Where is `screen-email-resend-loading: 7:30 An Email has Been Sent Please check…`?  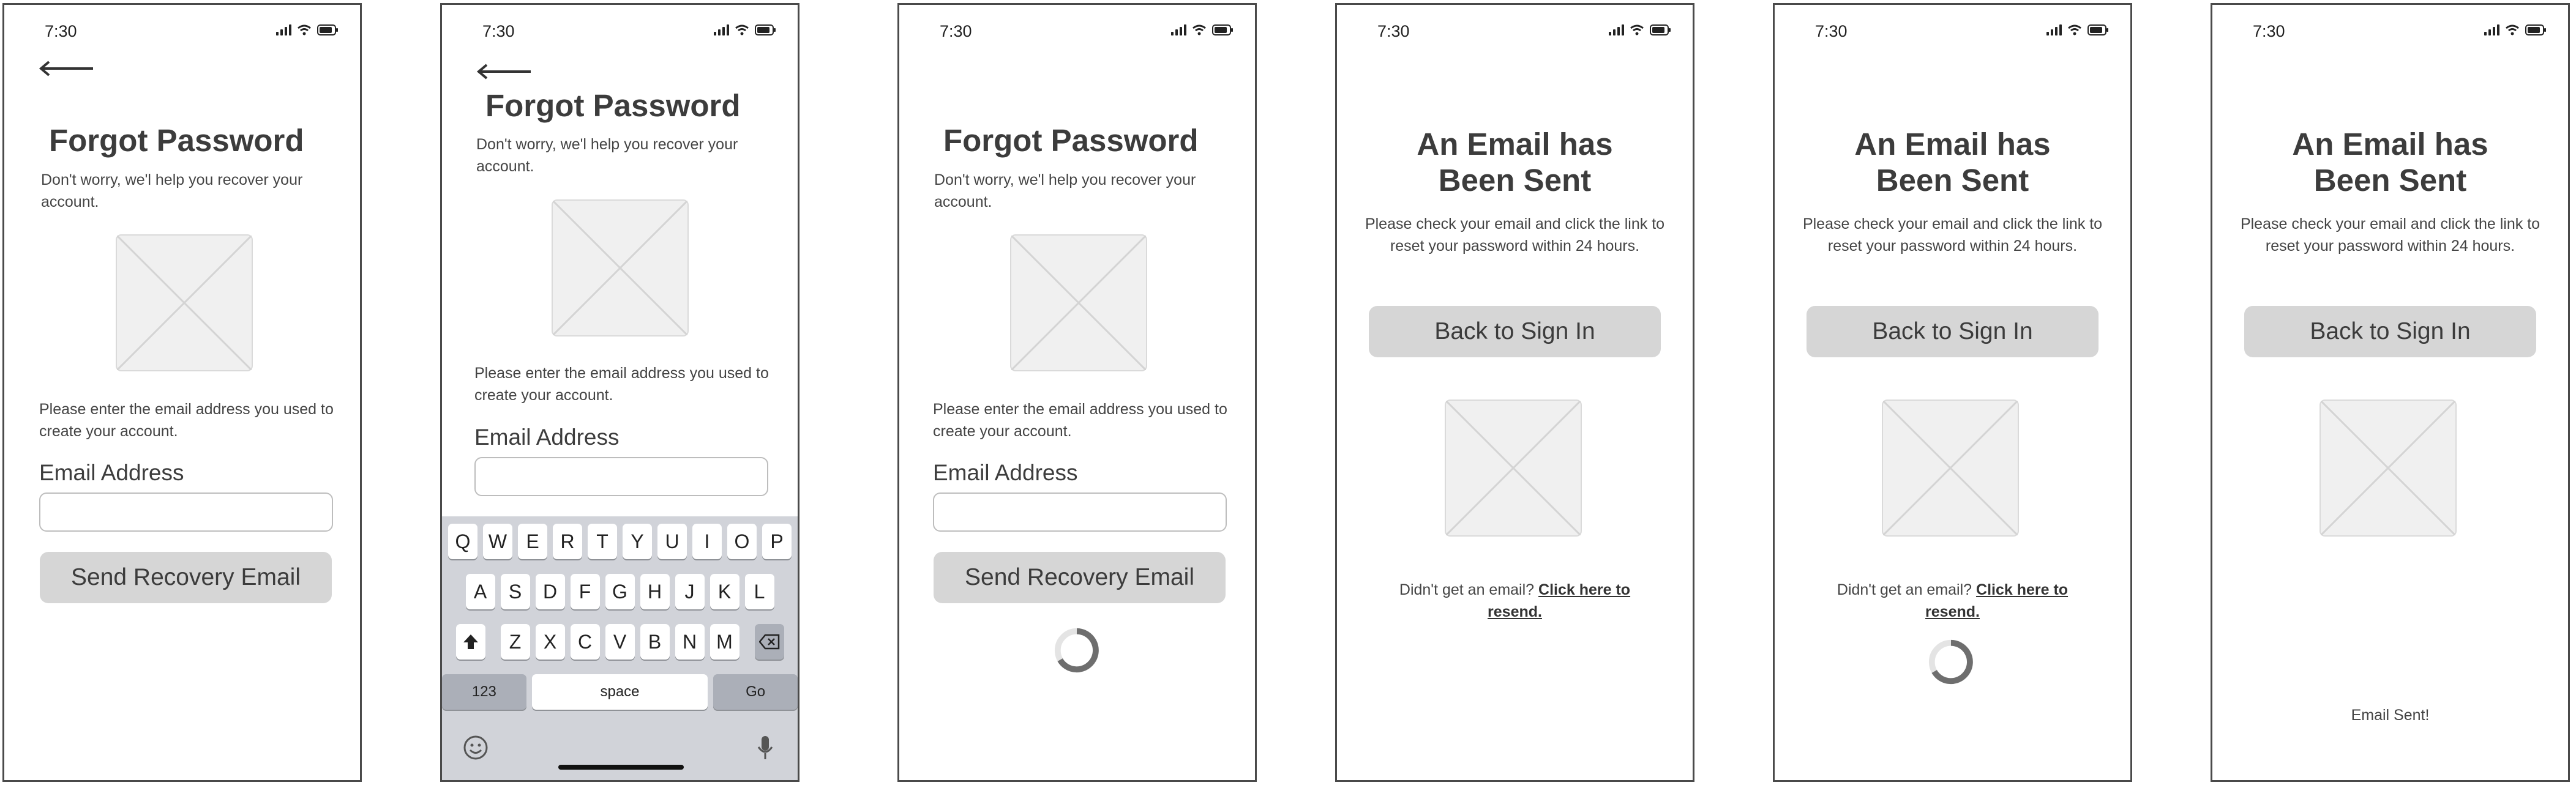
screen-email-resend-loading: 7:30 An Email has Been Sent Please check… is located at coordinates (1952, 392).